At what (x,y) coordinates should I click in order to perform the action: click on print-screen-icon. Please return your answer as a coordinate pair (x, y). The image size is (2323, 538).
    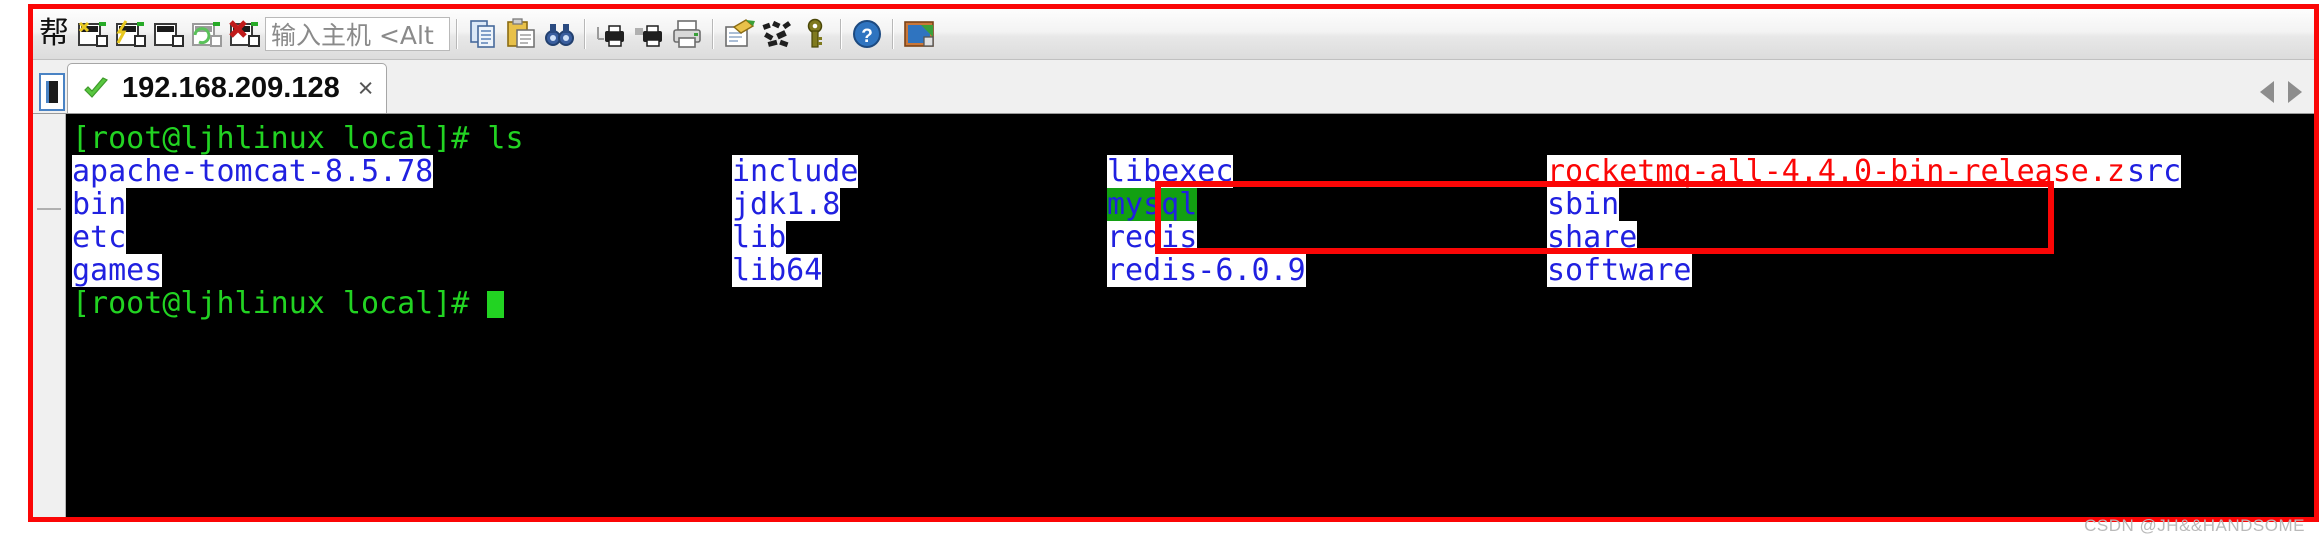
    Looking at the image, I should click on (611, 34).